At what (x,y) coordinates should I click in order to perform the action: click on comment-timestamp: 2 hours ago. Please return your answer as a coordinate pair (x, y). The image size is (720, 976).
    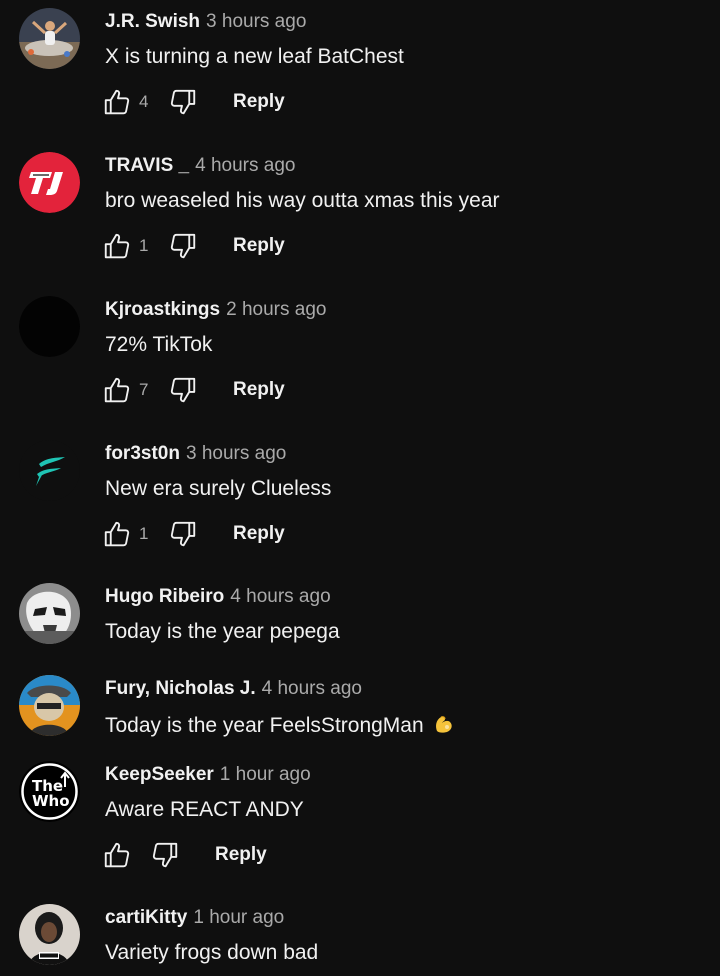
    Looking at the image, I should click on (276, 309).